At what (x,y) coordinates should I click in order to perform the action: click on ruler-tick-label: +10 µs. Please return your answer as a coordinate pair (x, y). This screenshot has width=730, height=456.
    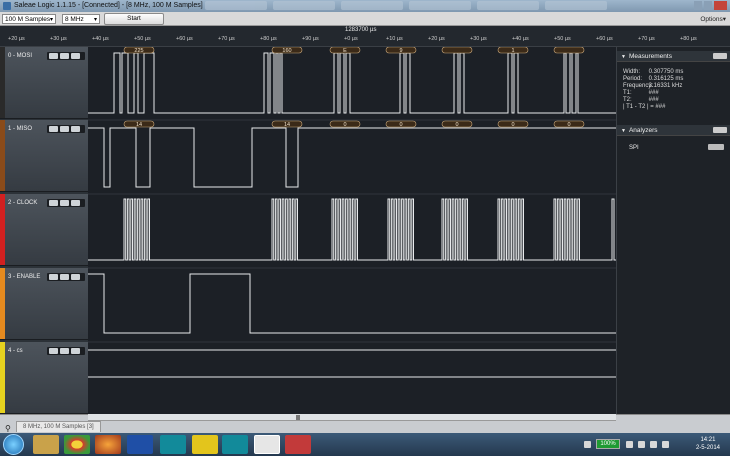
    Looking at the image, I should click on (394, 39).